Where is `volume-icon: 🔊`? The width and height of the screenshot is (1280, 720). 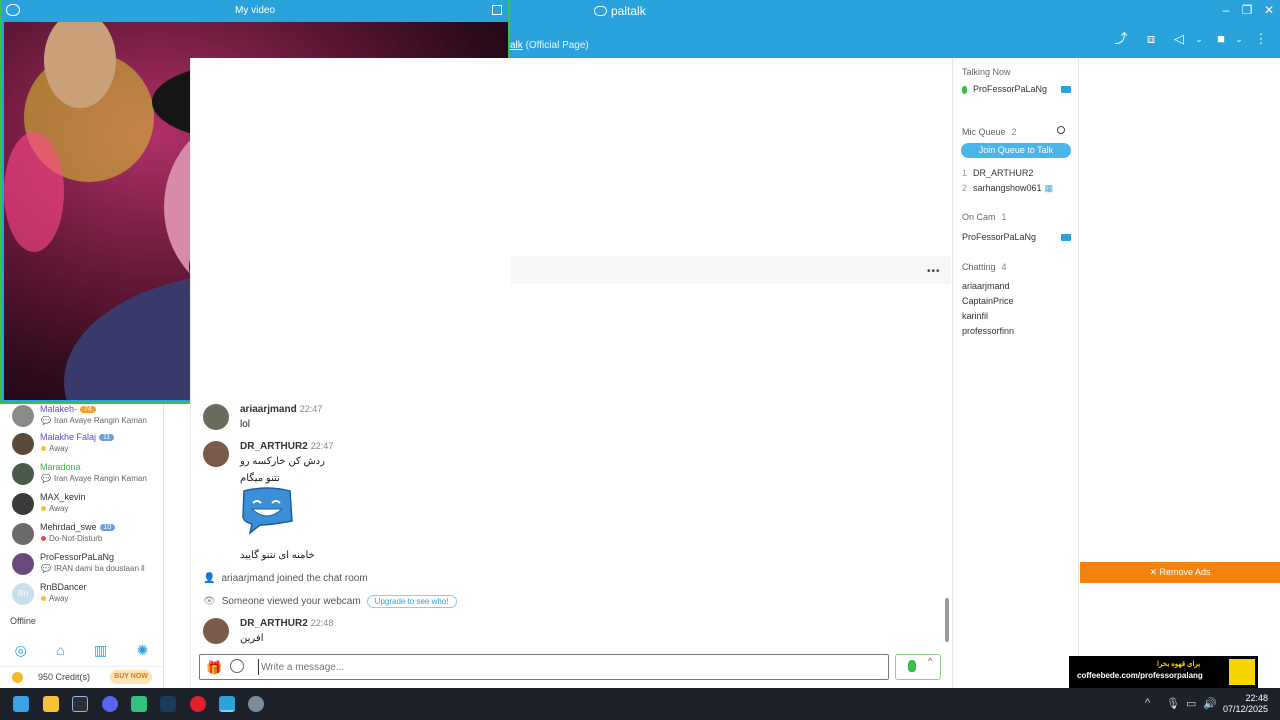 volume-icon: 🔊 is located at coordinates (1210, 703).